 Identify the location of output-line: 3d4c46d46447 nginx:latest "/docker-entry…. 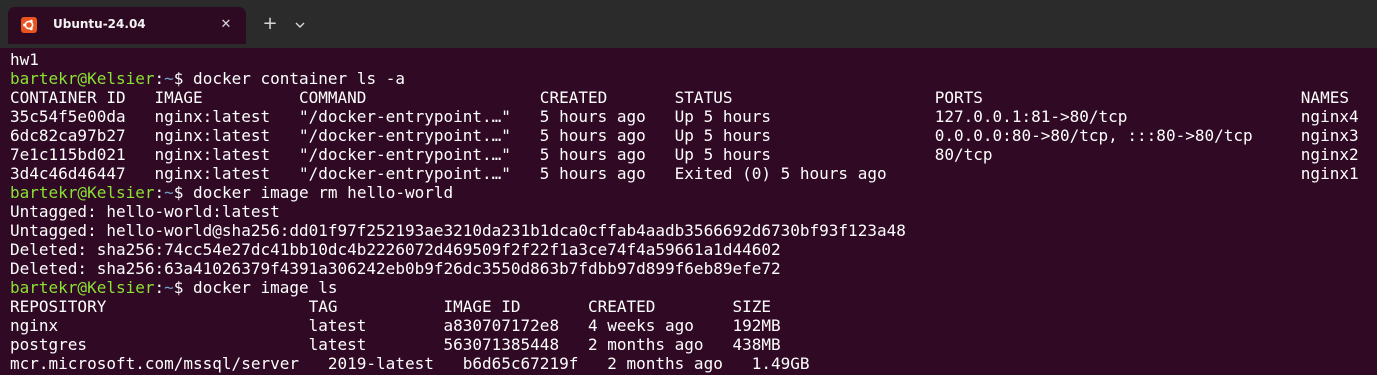
(684, 173).